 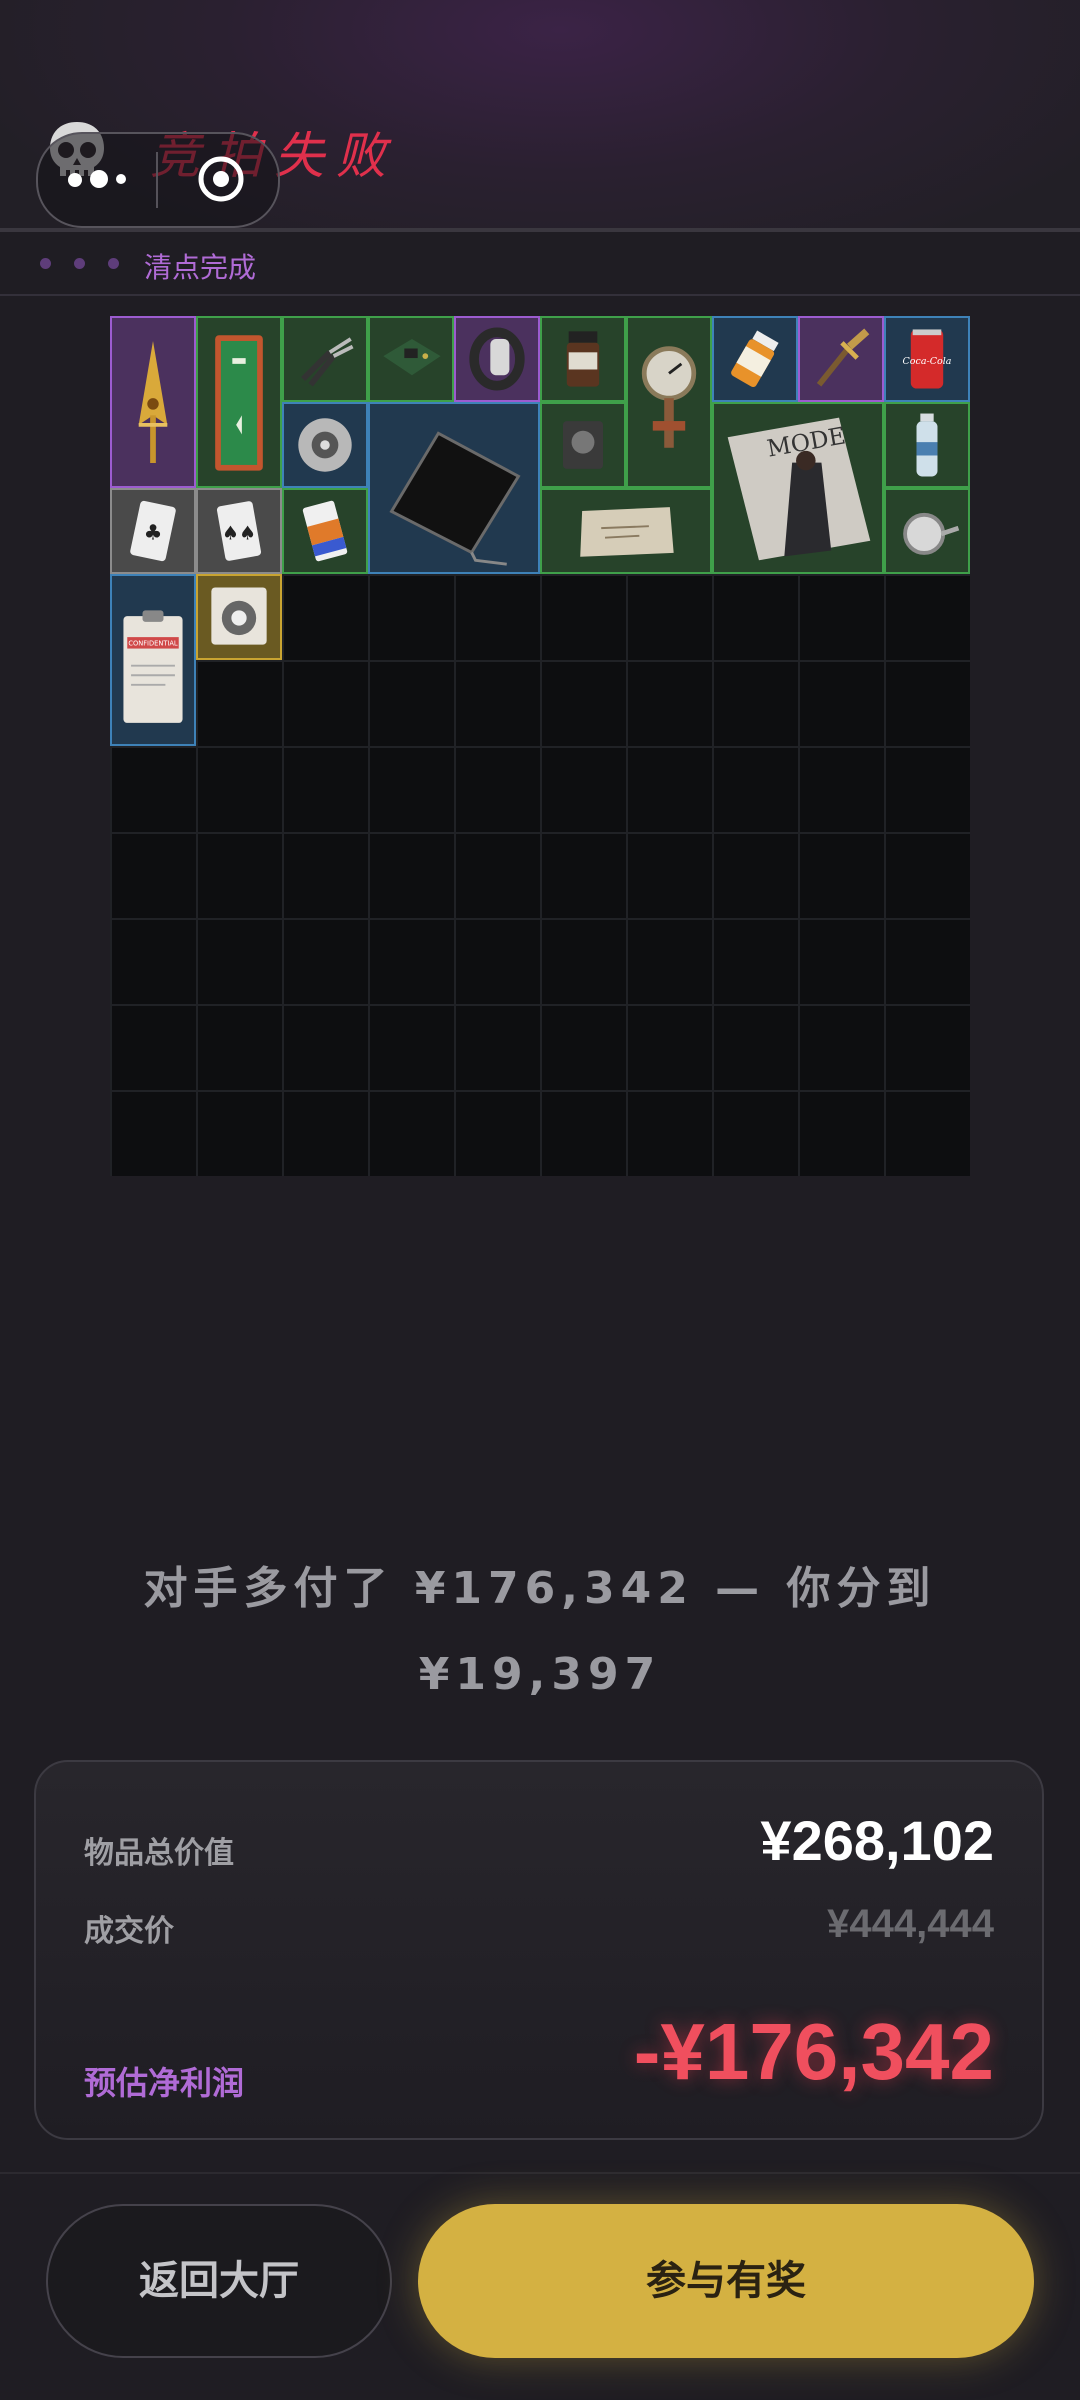 I want to click on svg-text: CONFIDENTIAL, so click(x=153, y=644).